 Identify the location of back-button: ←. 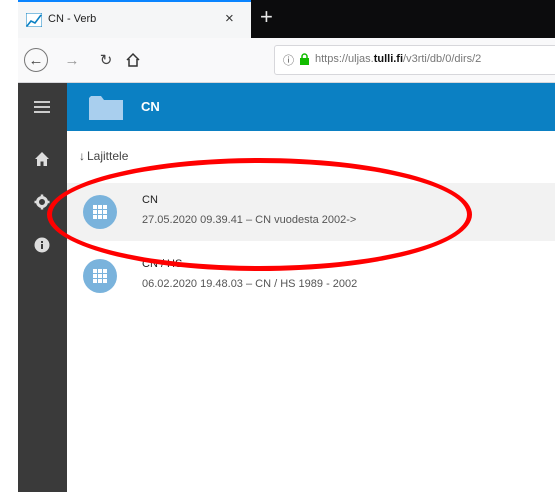
(36, 60).